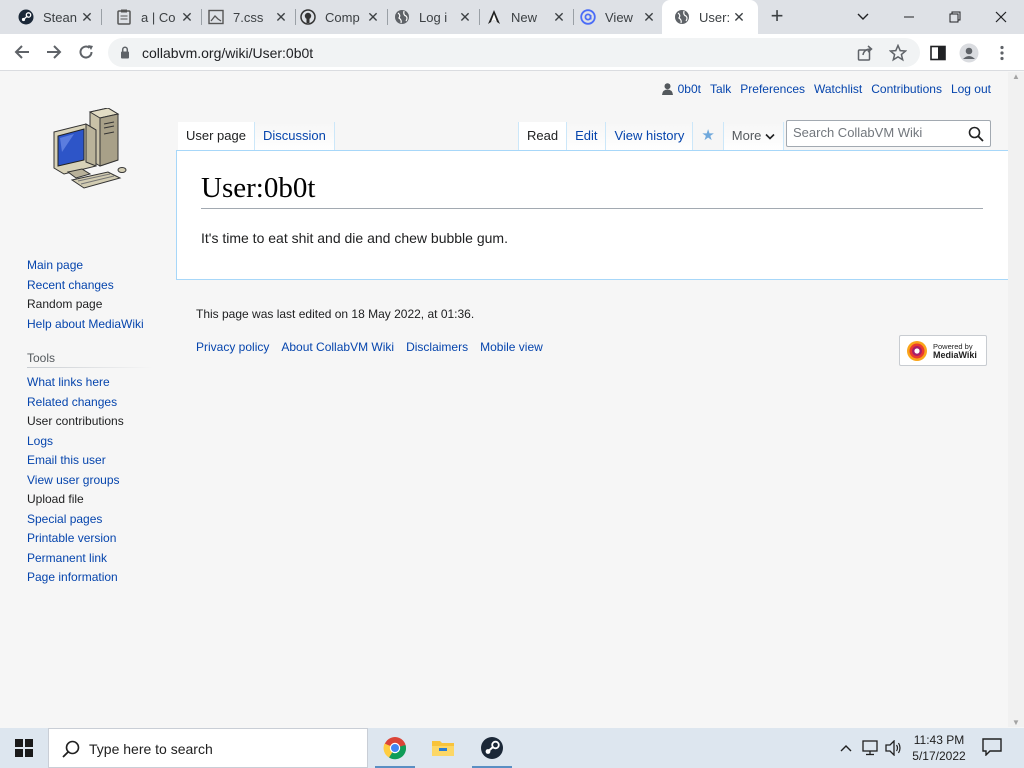 This screenshot has height=768, width=1024. What do you see at coordinates (75, 580) in the screenshot?
I see `sidebar-item-page-information: Page information` at bounding box center [75, 580].